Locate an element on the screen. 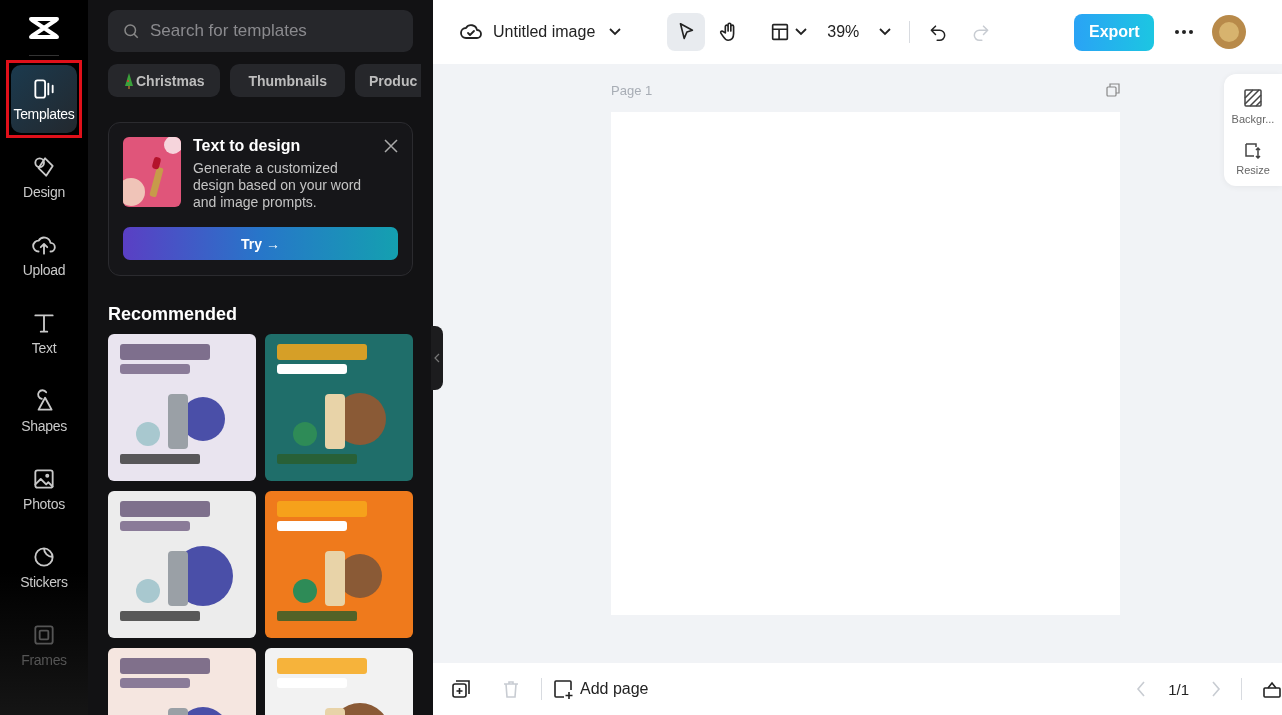  image-icon is located at coordinates (44, 479).